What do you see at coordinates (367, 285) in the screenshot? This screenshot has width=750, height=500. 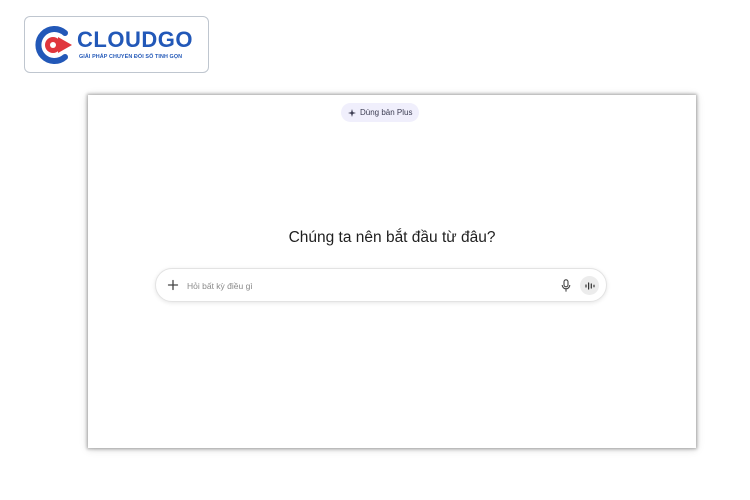 I see `prompt-input` at bounding box center [367, 285].